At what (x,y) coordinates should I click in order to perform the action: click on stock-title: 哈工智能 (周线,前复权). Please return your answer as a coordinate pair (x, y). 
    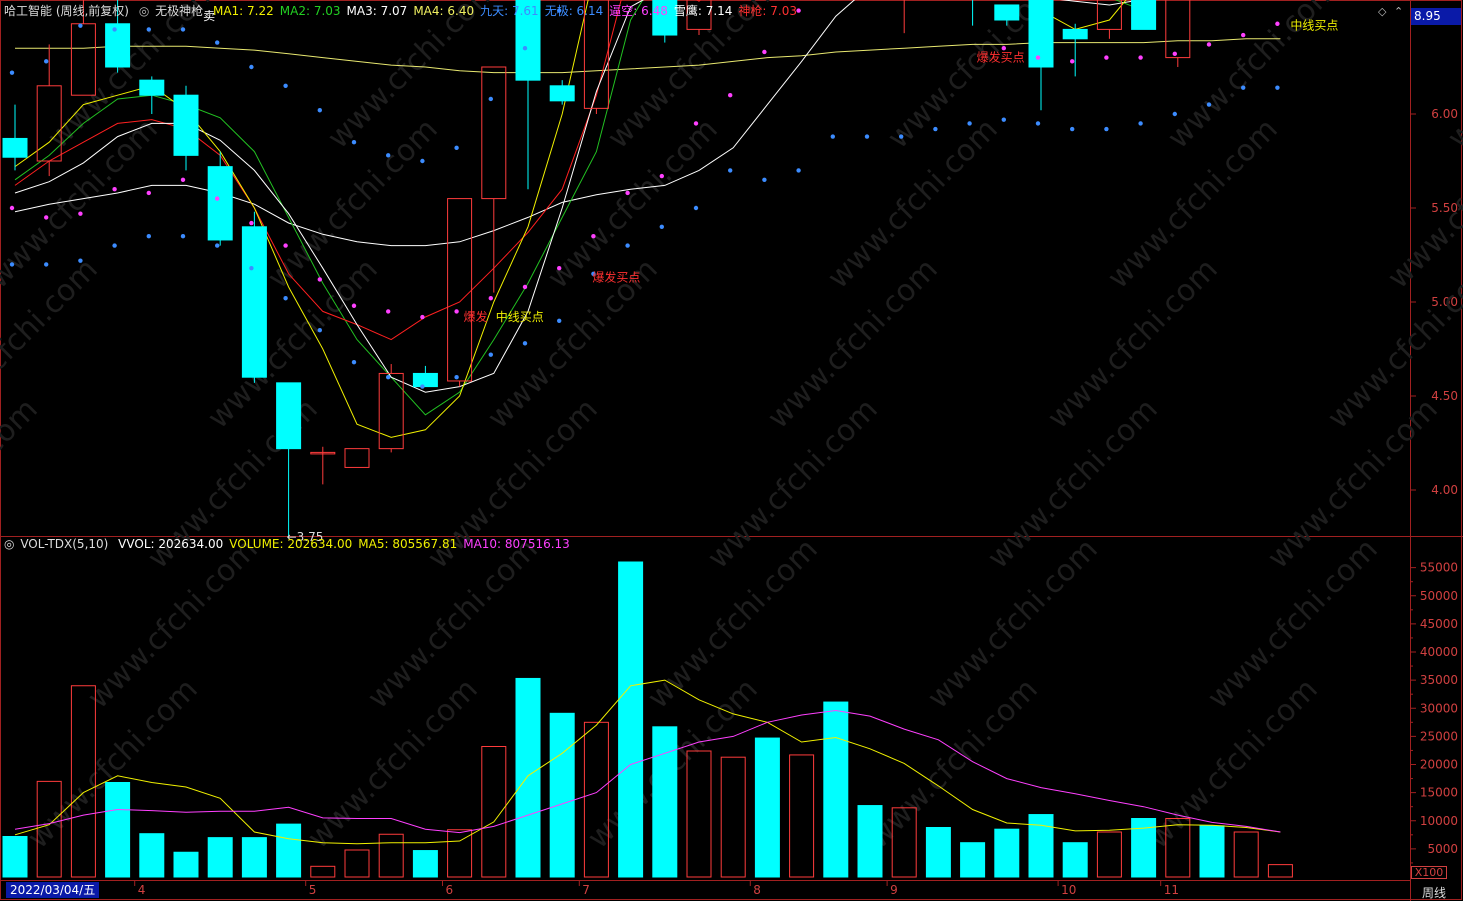
    Looking at the image, I should click on (66, 11).